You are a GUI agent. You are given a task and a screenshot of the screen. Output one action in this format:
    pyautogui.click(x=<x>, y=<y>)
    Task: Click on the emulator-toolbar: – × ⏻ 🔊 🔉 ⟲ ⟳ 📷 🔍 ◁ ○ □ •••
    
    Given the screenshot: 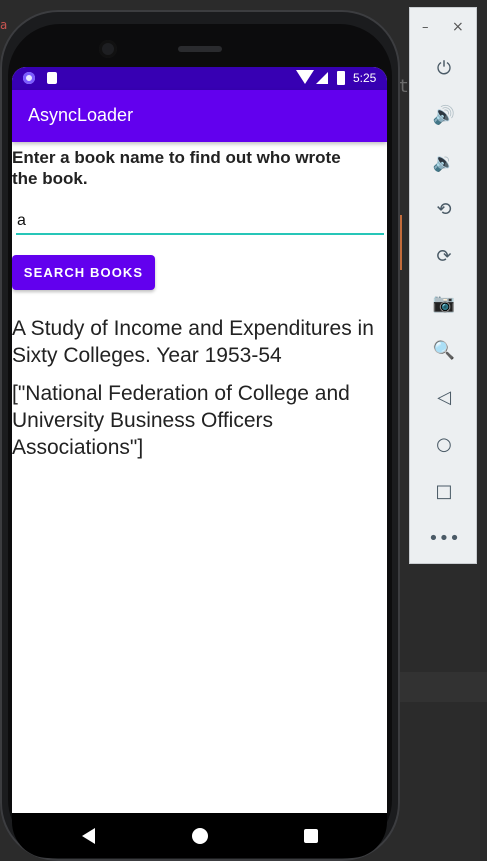 What is the action you would take?
    pyautogui.click(x=443, y=285)
    